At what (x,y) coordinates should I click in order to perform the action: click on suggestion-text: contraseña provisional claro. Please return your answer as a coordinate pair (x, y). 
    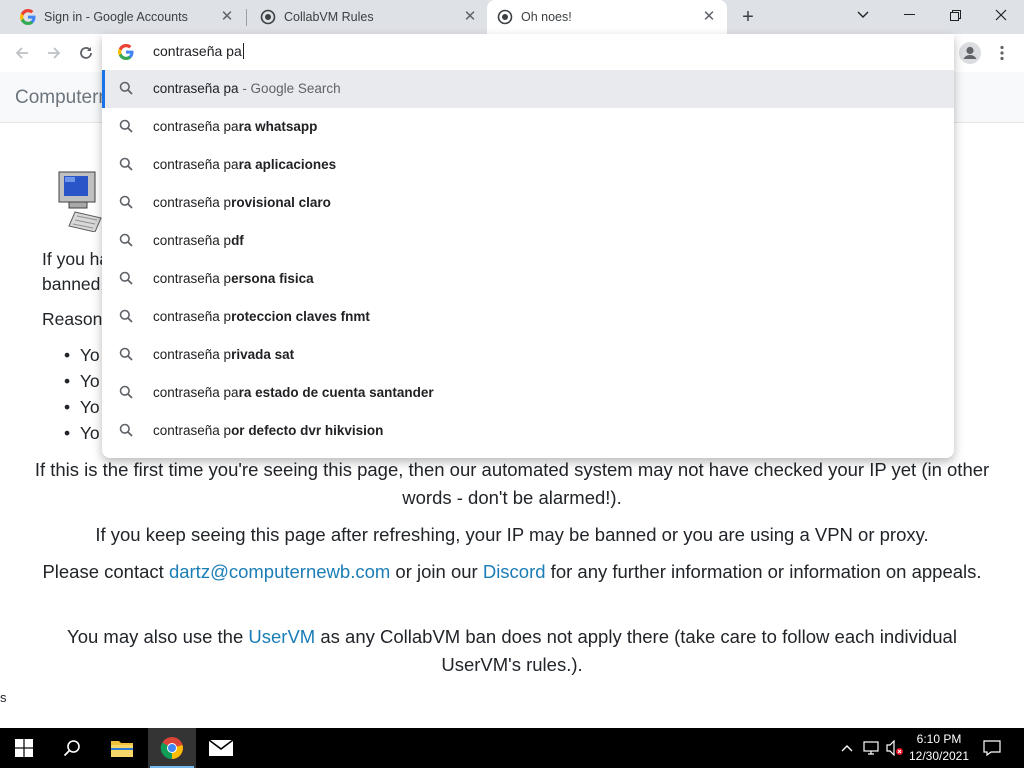
    Looking at the image, I should click on (242, 202).